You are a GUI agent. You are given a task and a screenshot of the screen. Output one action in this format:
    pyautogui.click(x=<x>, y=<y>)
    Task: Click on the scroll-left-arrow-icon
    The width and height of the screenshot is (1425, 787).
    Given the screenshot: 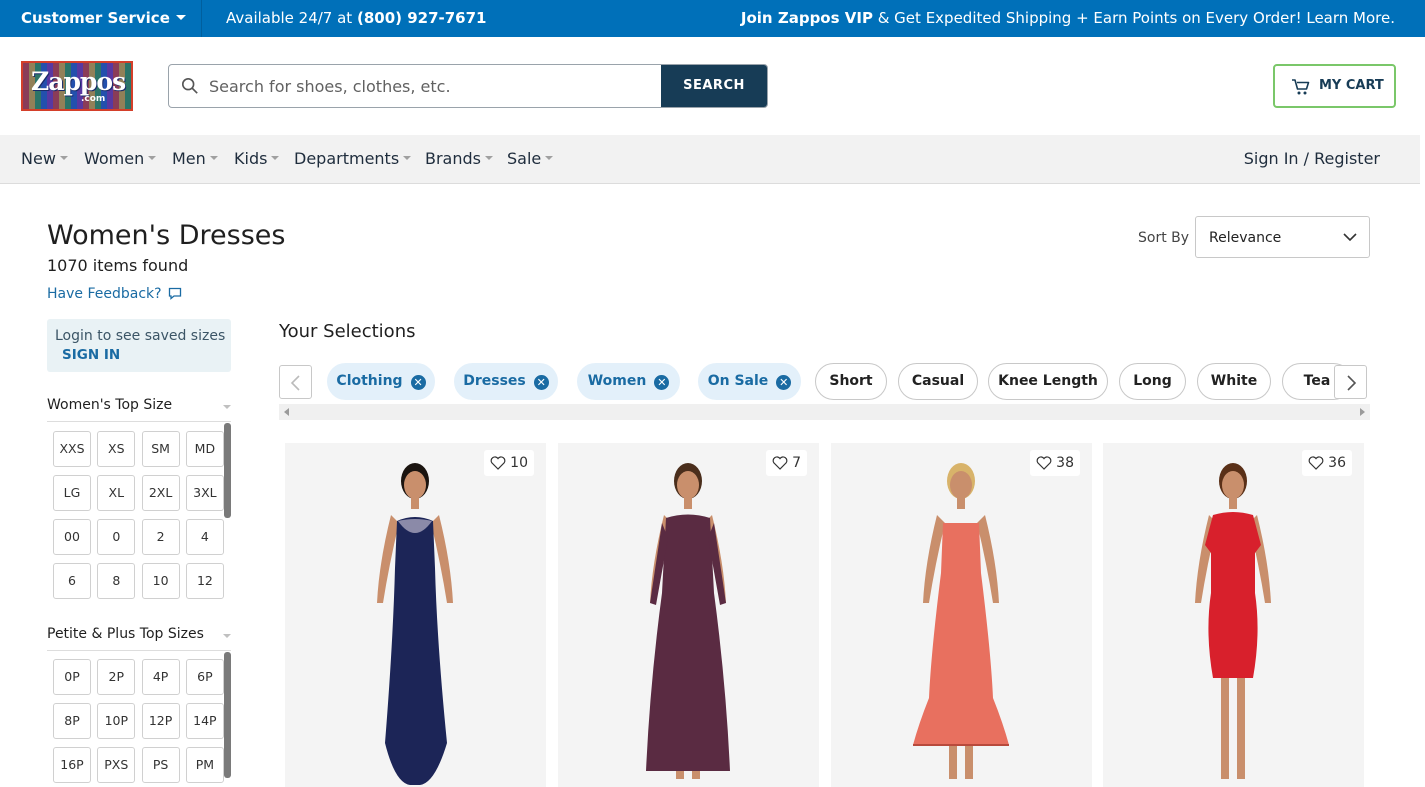 What is the action you would take?
    pyautogui.click(x=286, y=412)
    